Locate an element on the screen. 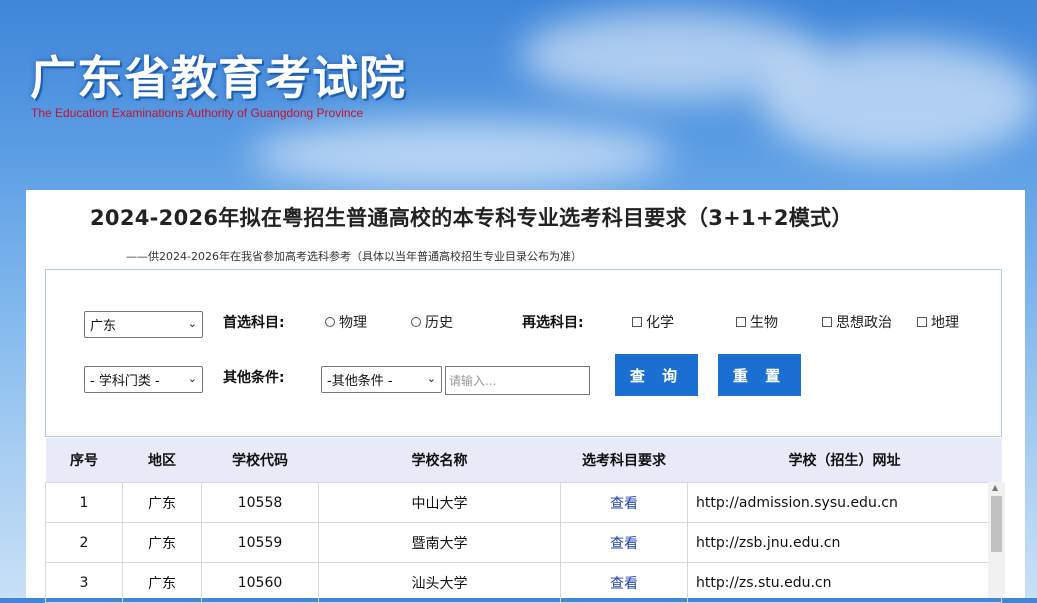 This screenshot has width=1037, height=603. cell-website: http://zs.stu.edu.cn is located at coordinates (844, 582).